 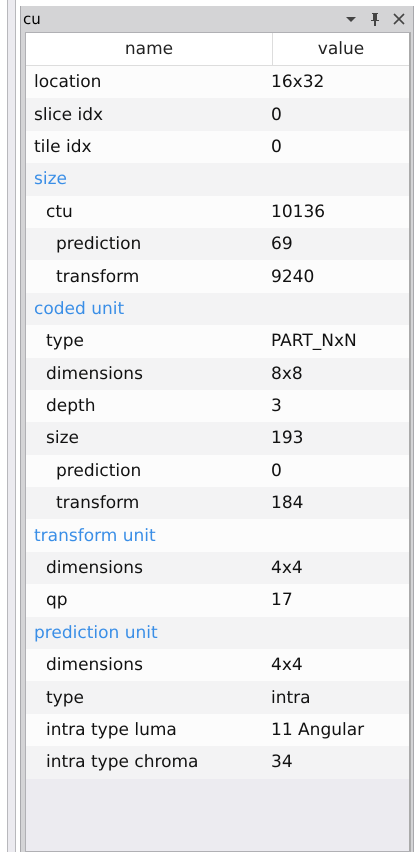 I want to click on property-name: intra type luma, so click(x=111, y=730).